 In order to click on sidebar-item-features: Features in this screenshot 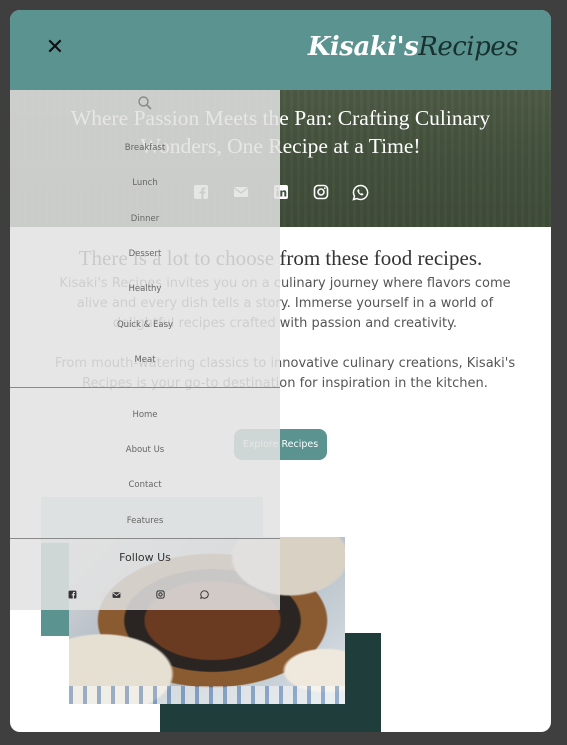, I will do `click(145, 521)`.